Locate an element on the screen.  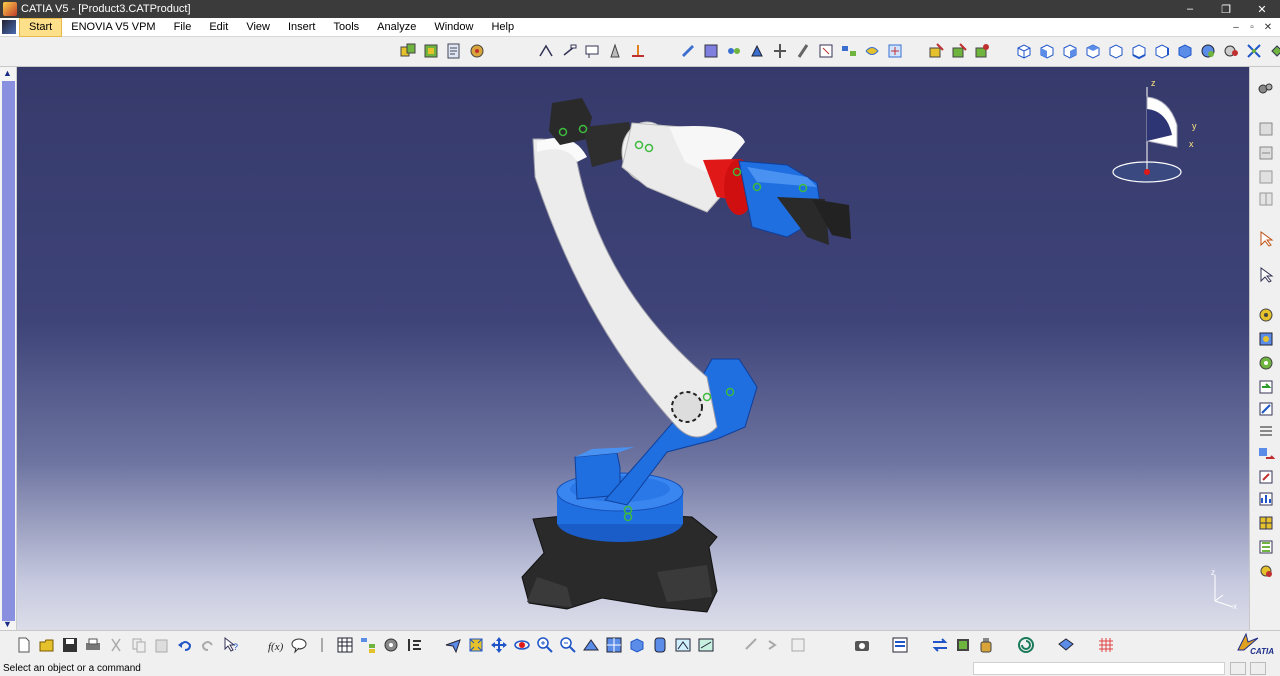
cursor-icon is located at coordinates (1266, 275).